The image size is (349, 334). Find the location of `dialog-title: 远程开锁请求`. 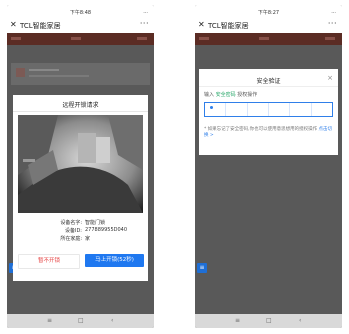

dialog-title: 远程开锁请求 is located at coordinates (80, 105).